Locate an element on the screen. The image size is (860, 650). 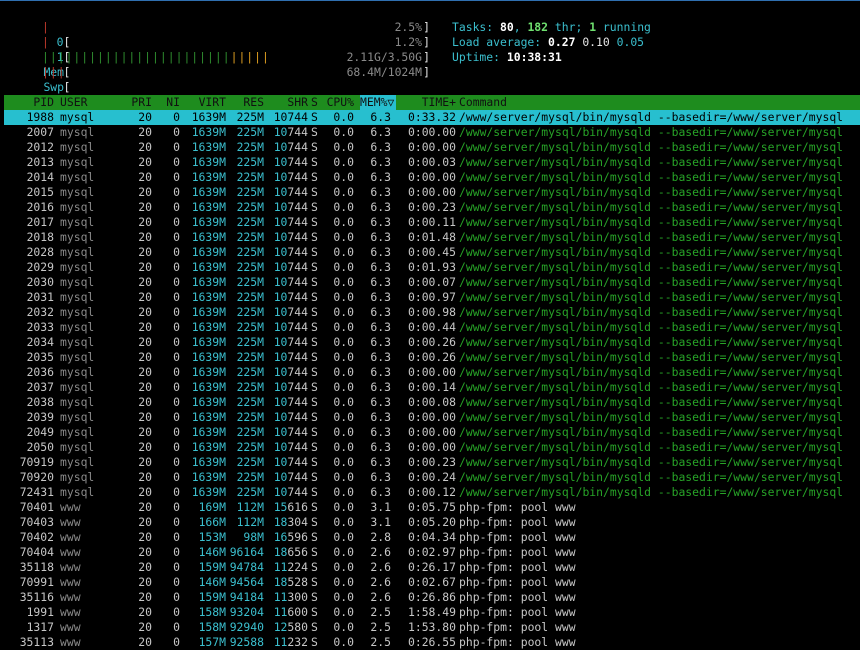
cell-time: 0:00.00 is located at coordinates (431, 372).